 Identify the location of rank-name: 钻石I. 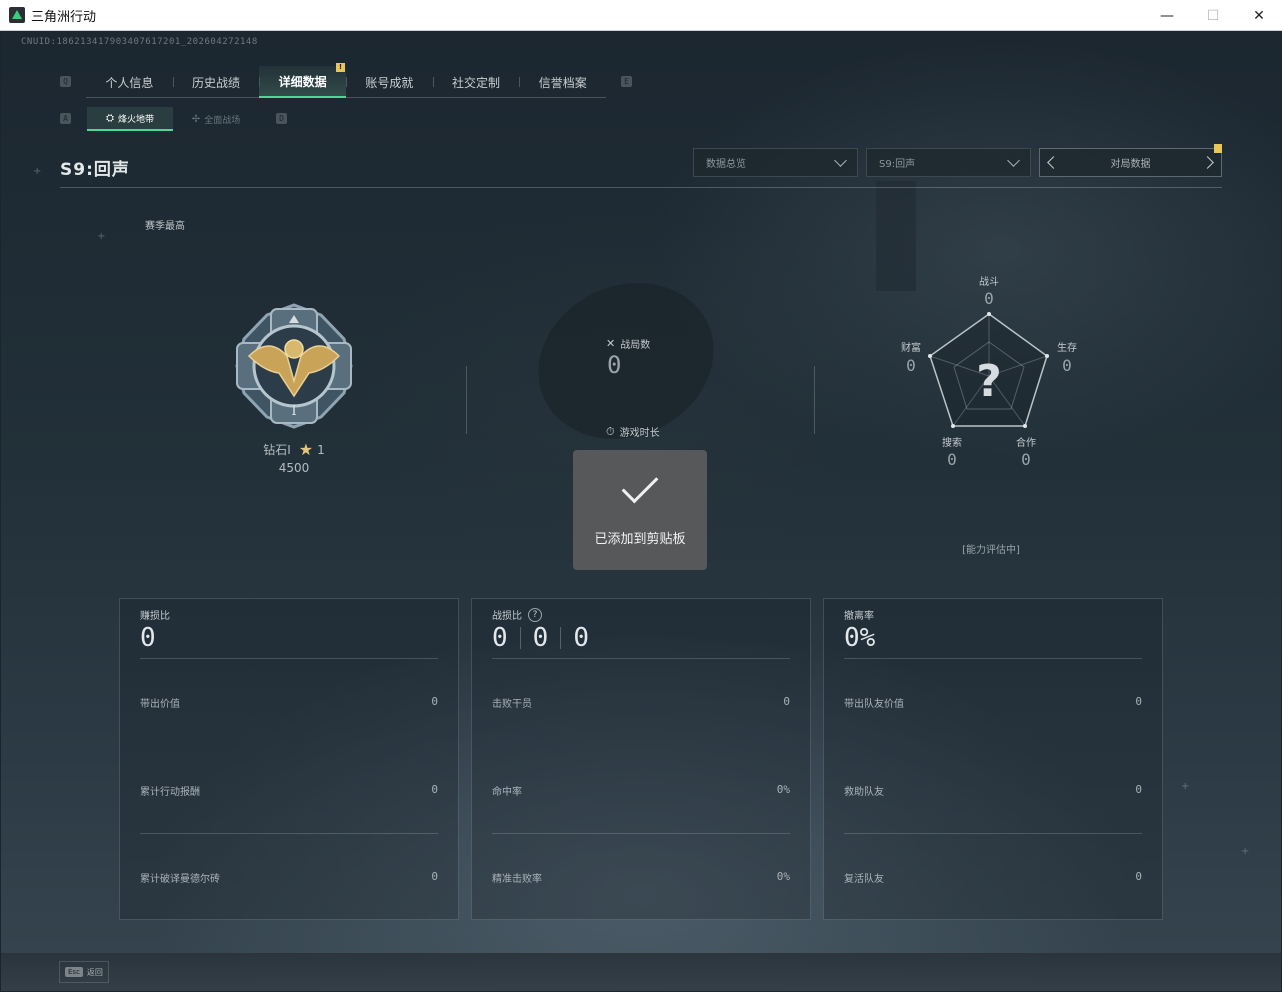
(277, 450).